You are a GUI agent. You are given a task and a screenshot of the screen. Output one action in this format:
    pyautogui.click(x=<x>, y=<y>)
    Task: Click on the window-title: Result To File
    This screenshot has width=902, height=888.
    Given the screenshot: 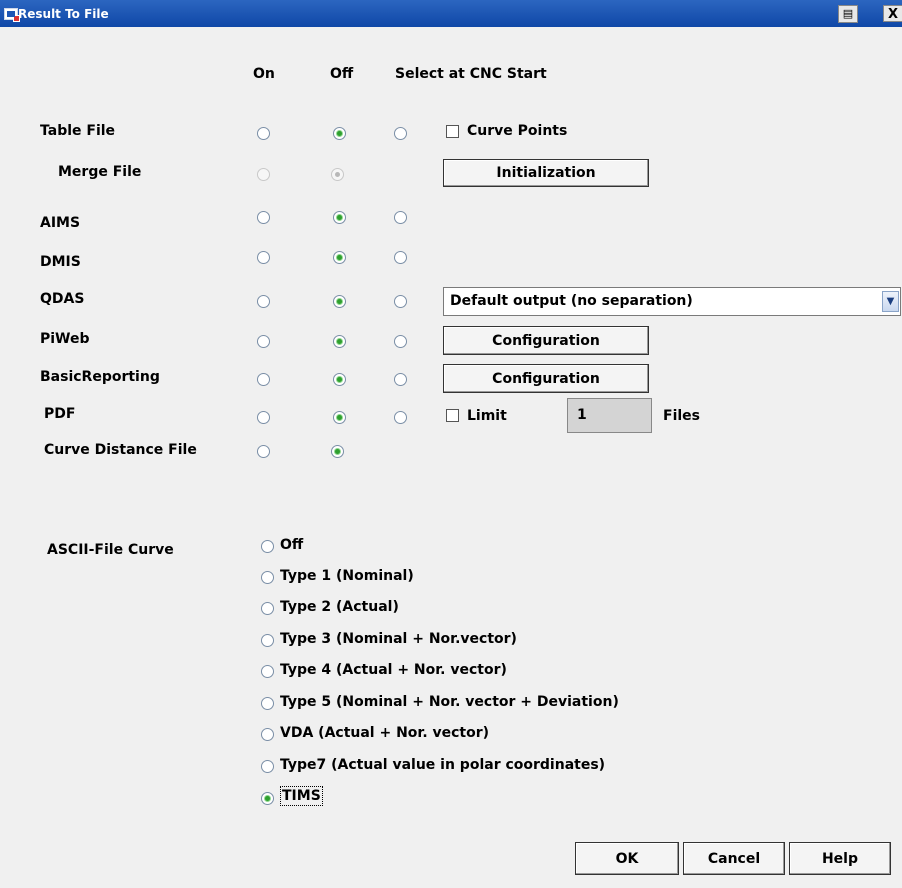 What is the action you would take?
    pyautogui.click(x=63, y=14)
    